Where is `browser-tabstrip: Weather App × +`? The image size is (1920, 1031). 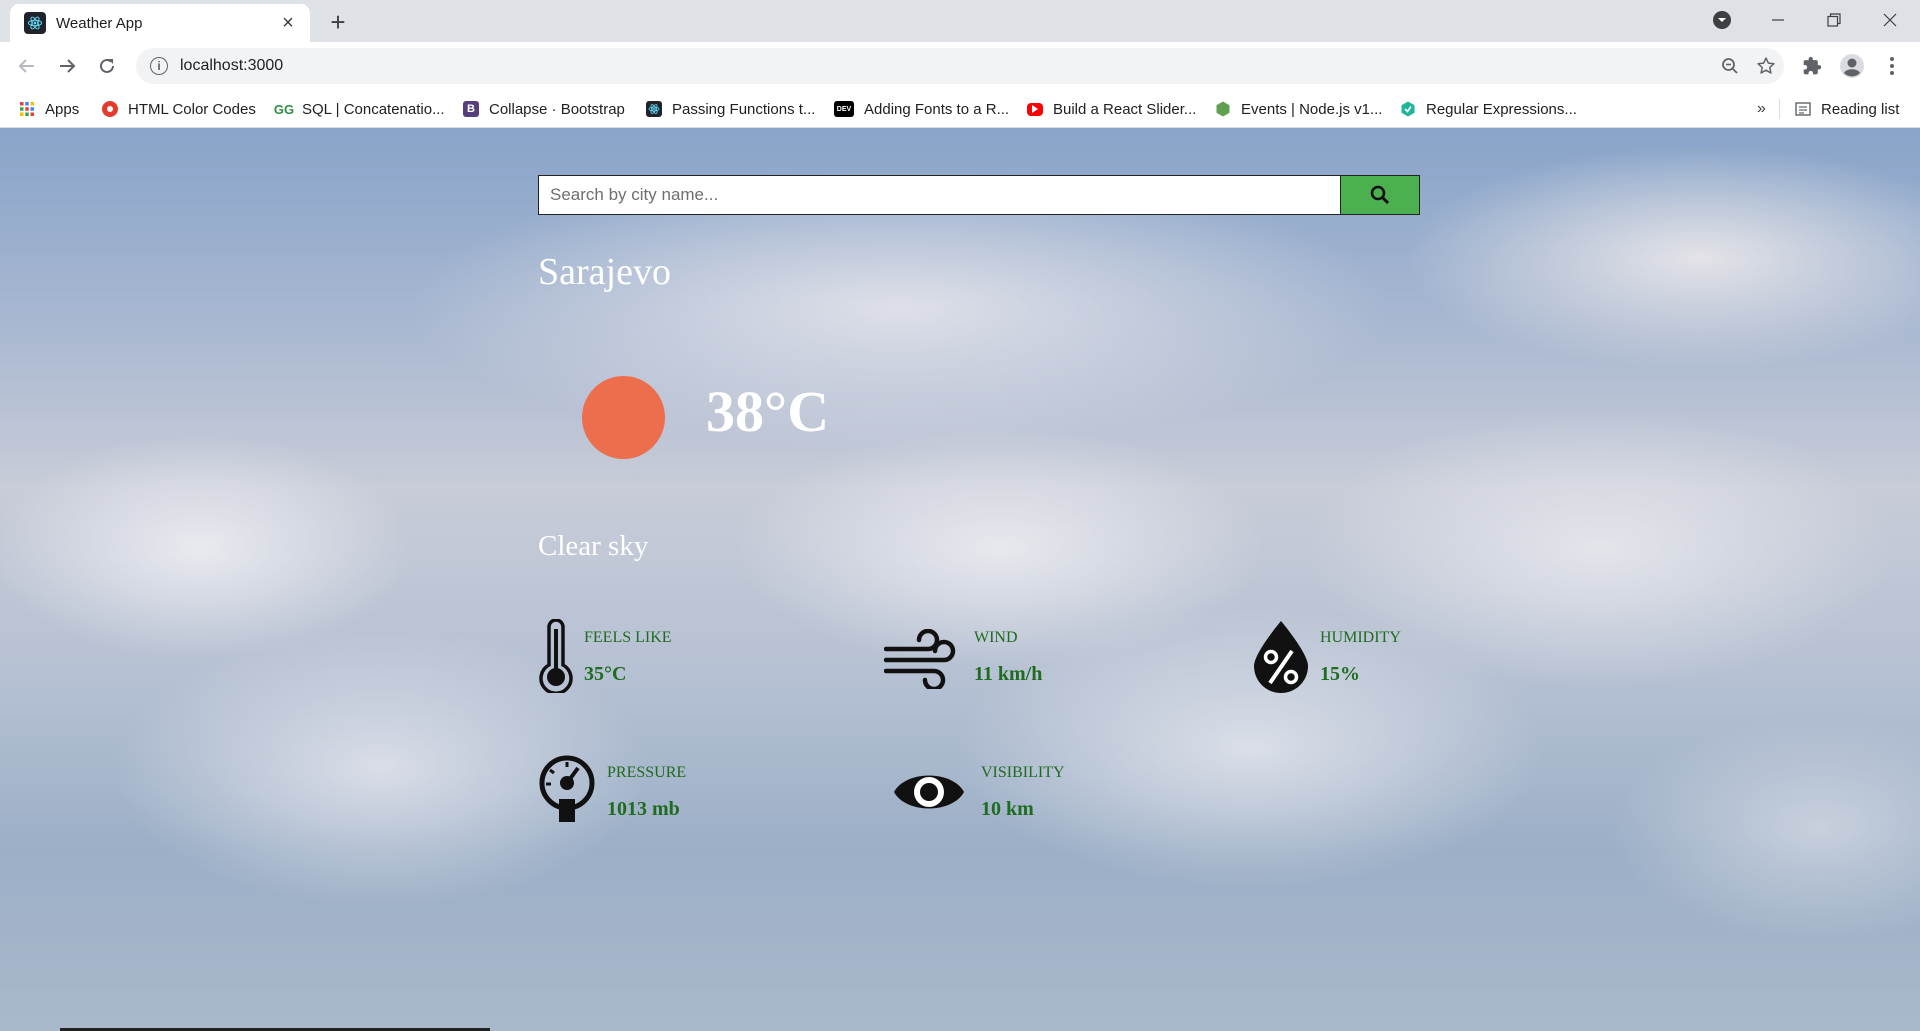
browser-tabstrip: Weather App × + is located at coordinates (960, 21).